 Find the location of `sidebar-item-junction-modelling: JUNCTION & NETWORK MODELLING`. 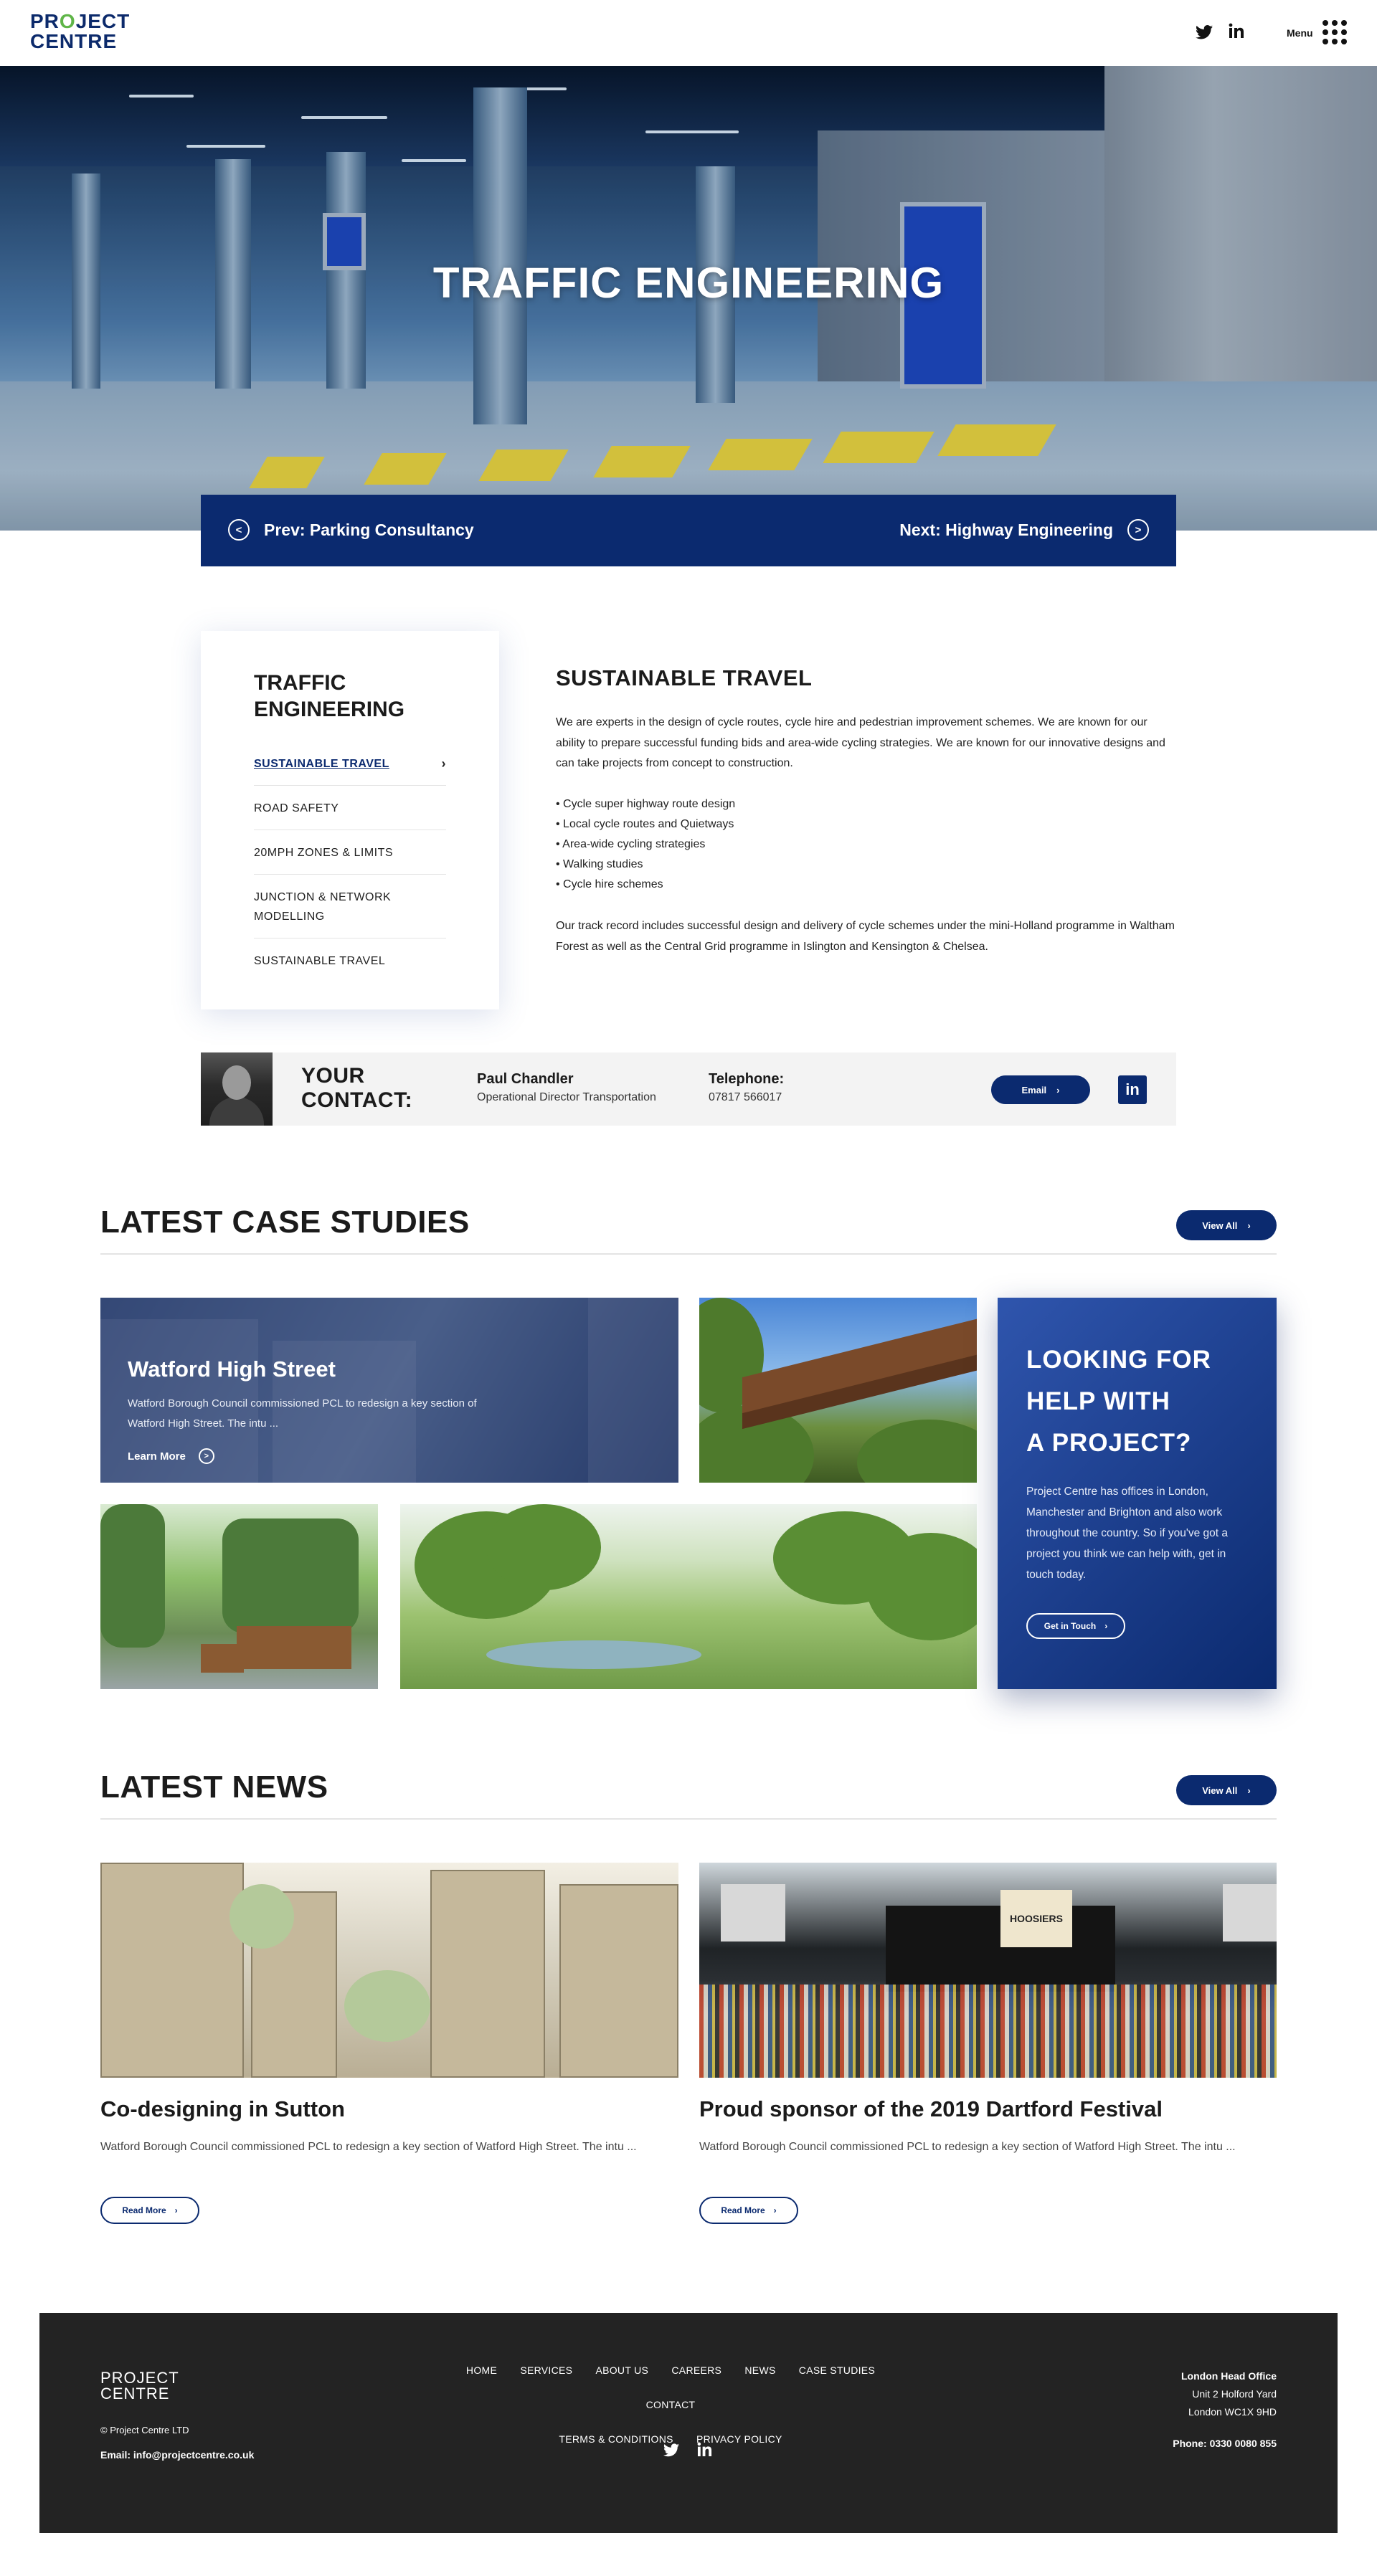

sidebar-item-junction-modelling: JUNCTION & NETWORK MODELLING is located at coordinates (350, 907).